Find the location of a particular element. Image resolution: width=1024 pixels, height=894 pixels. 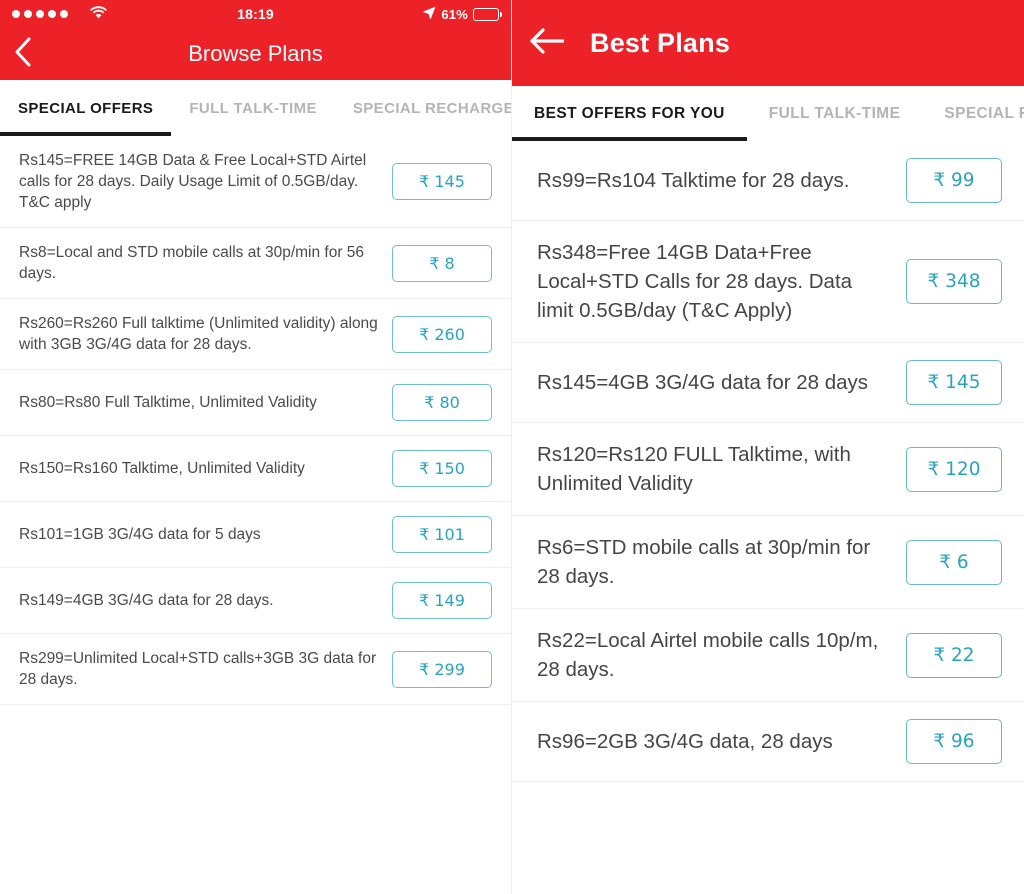

page-title: Browse Plans is located at coordinates (255, 53).